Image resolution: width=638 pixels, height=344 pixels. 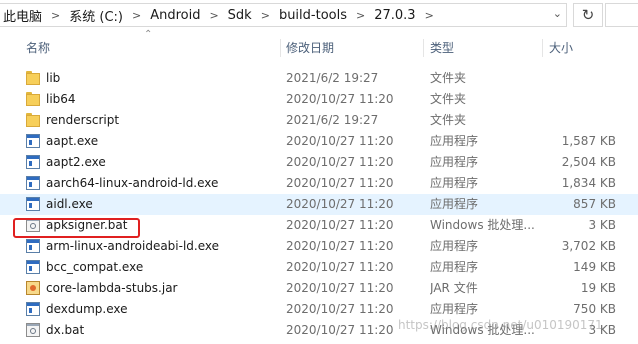 What do you see at coordinates (140, 46) in the screenshot?
I see `column-header-name: ⌃ 名称` at bounding box center [140, 46].